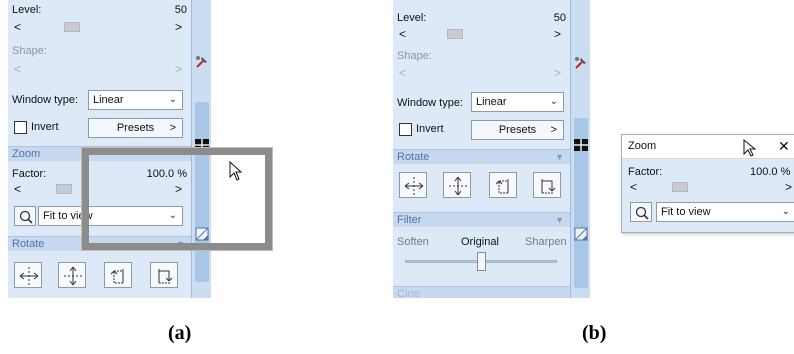 Image resolution: width=794 pixels, height=354 pixels. I want to click on factor-value: 100.0 %, so click(770, 172).